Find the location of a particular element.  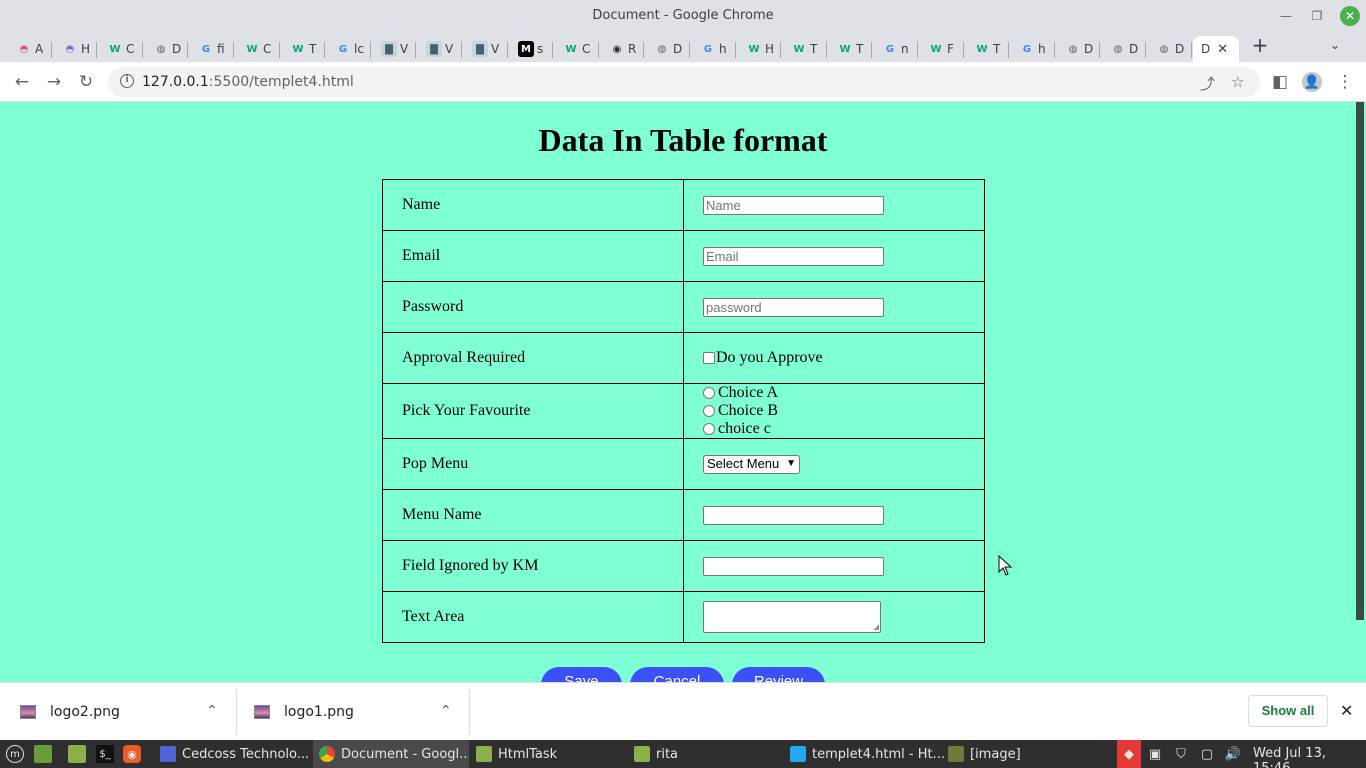

restore-icon: ❐ is located at coordinates (1317, 16).